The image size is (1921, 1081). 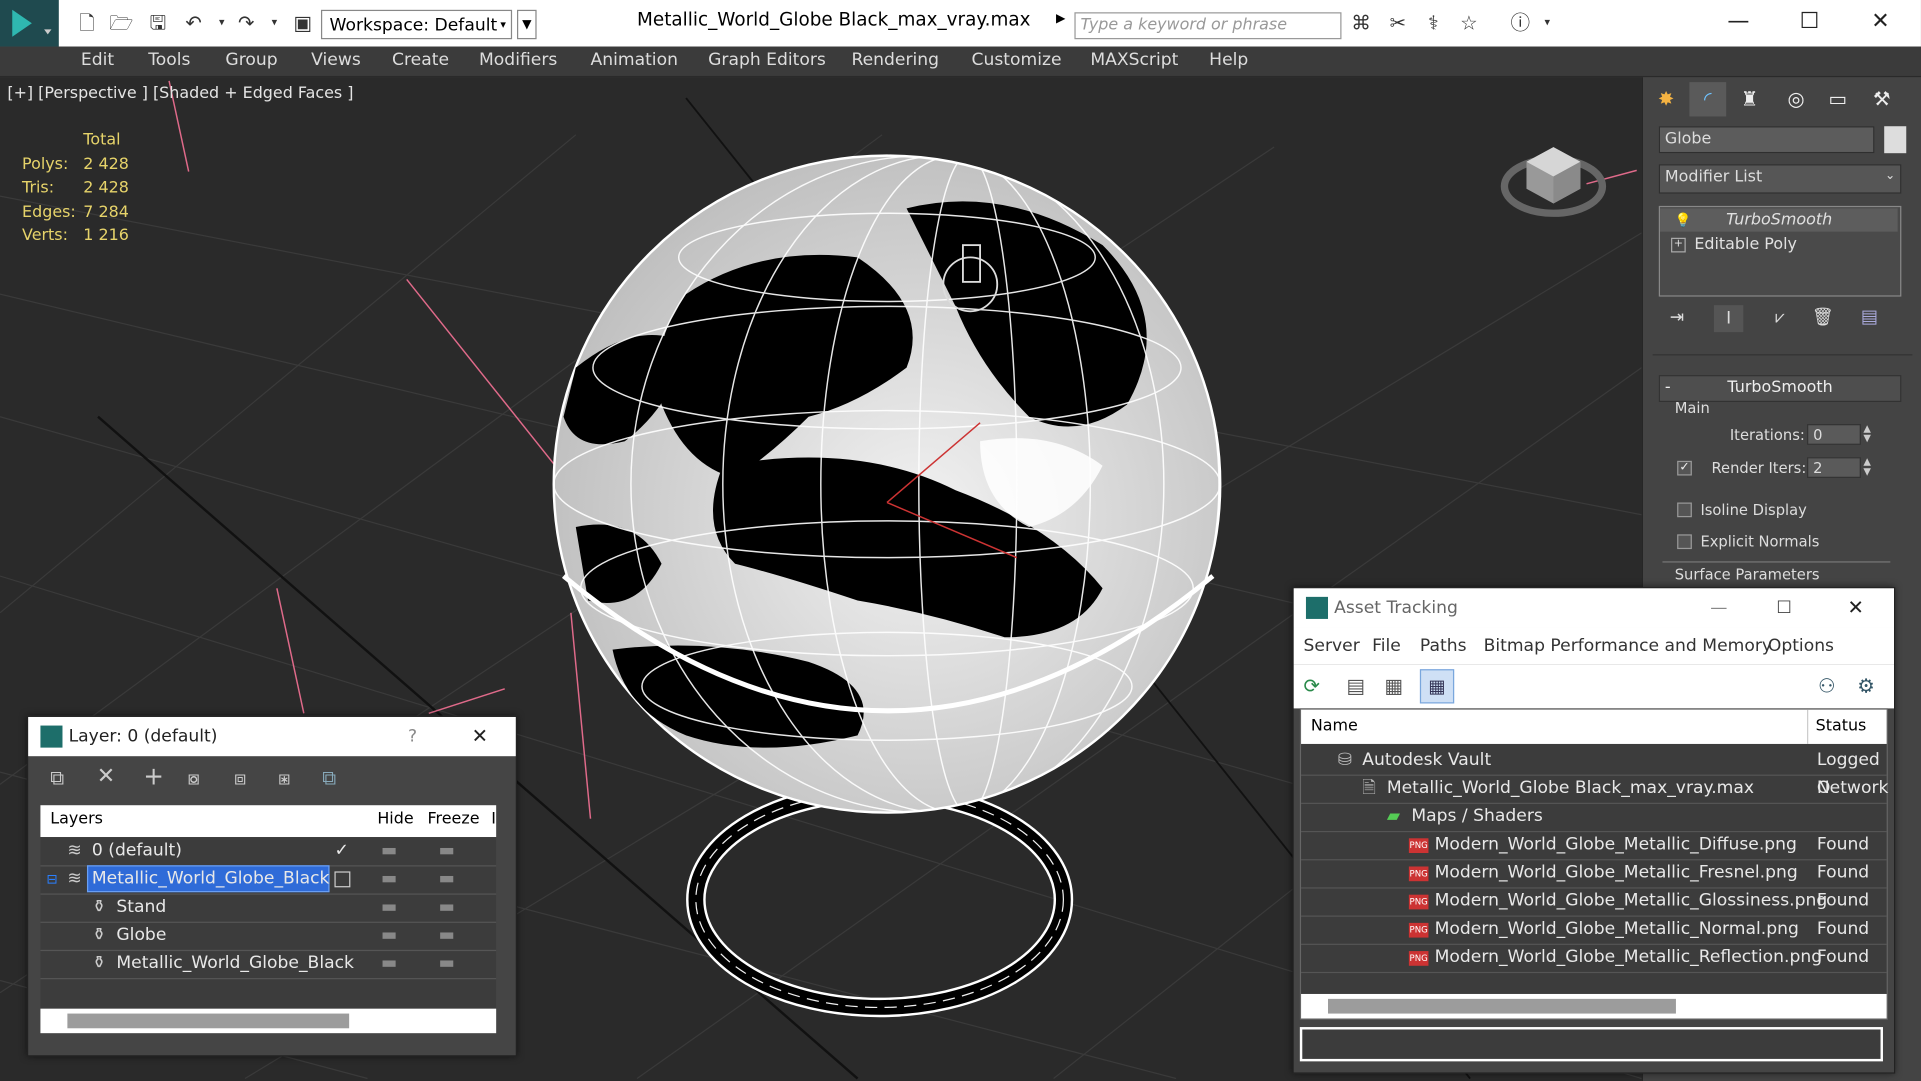 What do you see at coordinates (1594, 608) in the screenshot?
I see `asset-window-titlebar: Asset Tracking — ☐ ✕` at bounding box center [1594, 608].